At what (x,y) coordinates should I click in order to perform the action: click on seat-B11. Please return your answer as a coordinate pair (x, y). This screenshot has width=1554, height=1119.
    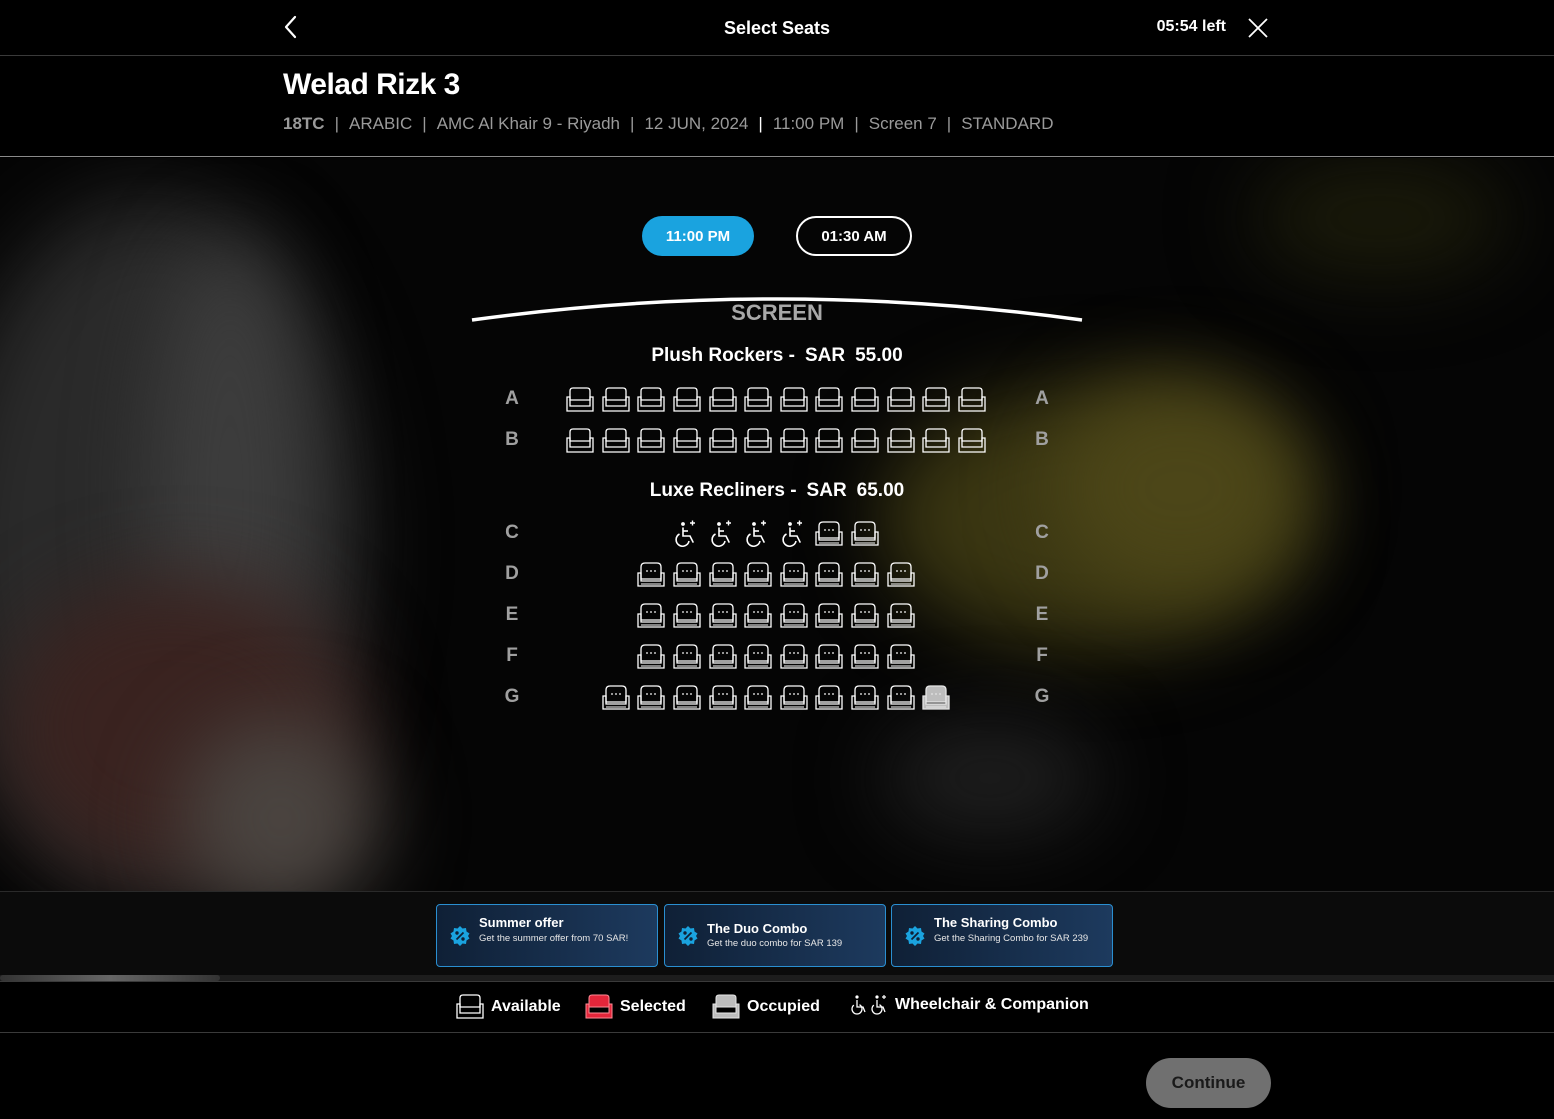
    Looking at the image, I should click on (936, 441).